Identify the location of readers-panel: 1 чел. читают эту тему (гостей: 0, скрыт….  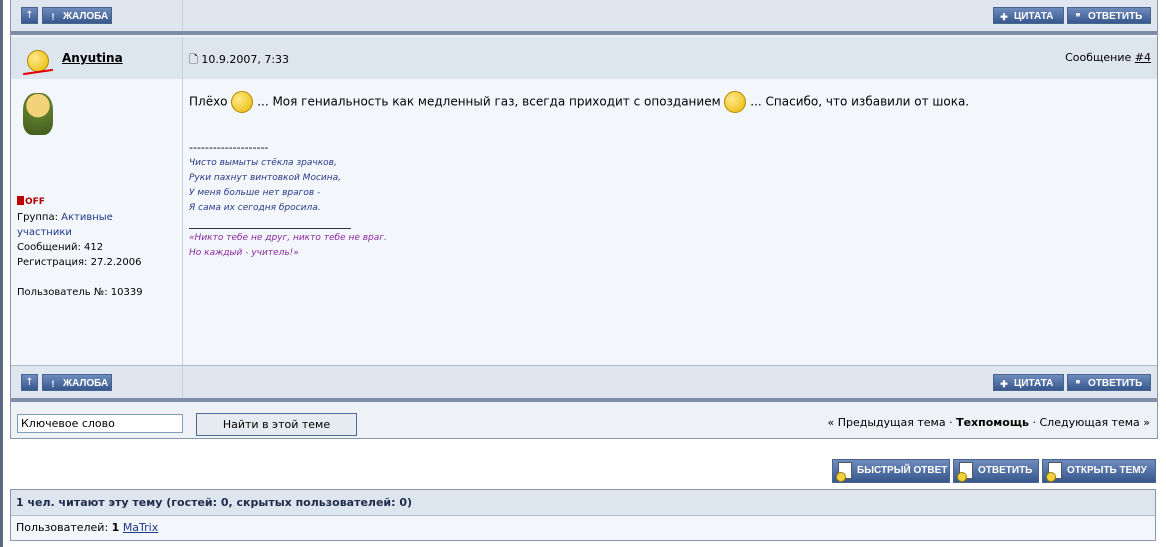
(583, 515).